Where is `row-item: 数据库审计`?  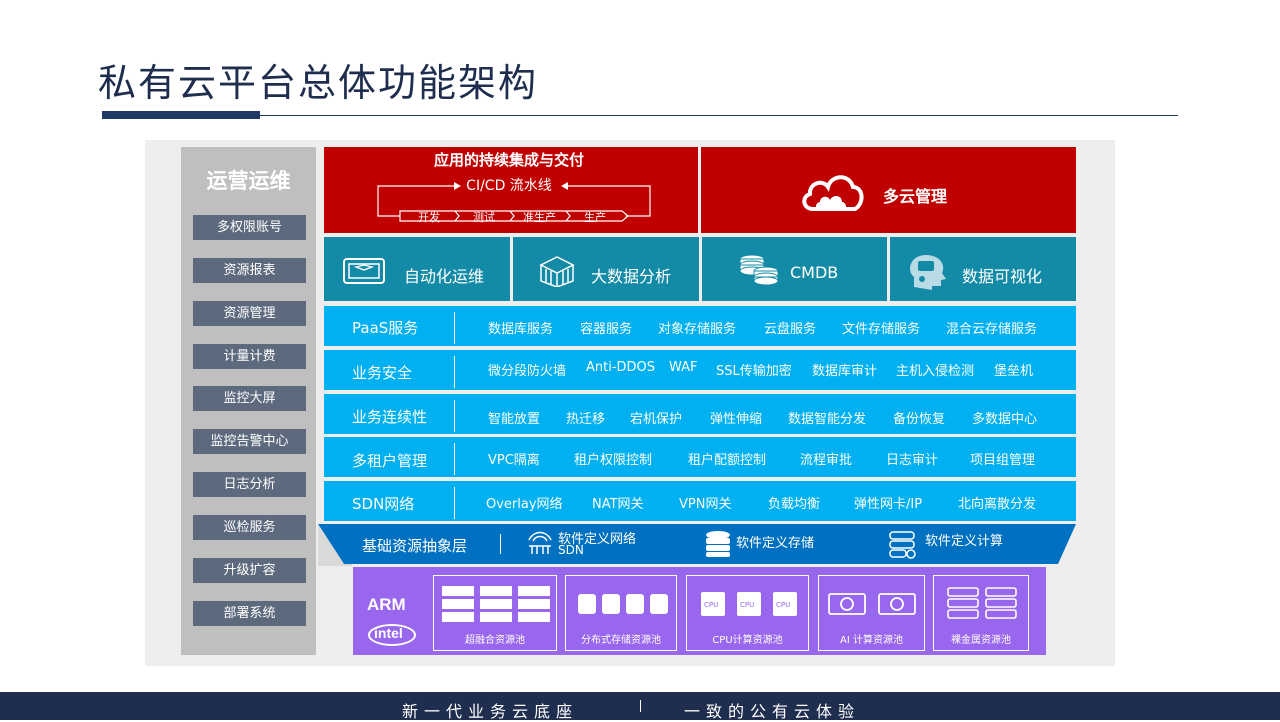
row-item: 数据库审计 is located at coordinates (844, 369).